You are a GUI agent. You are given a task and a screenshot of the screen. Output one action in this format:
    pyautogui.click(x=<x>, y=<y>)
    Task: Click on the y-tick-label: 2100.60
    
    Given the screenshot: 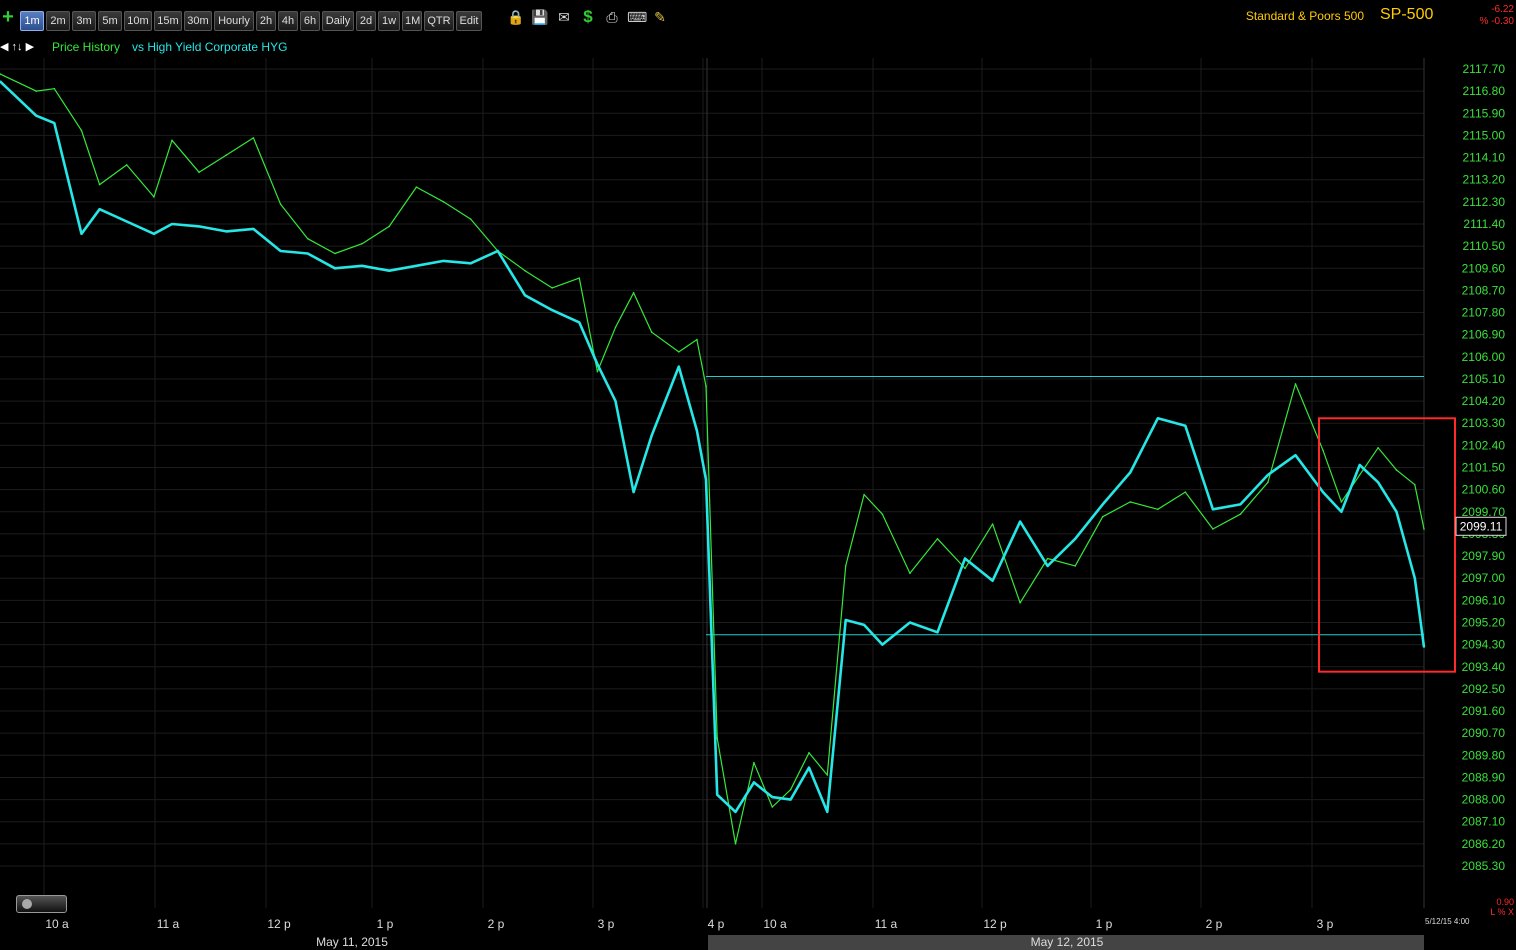 What is the action you would take?
    pyautogui.click(x=1484, y=490)
    